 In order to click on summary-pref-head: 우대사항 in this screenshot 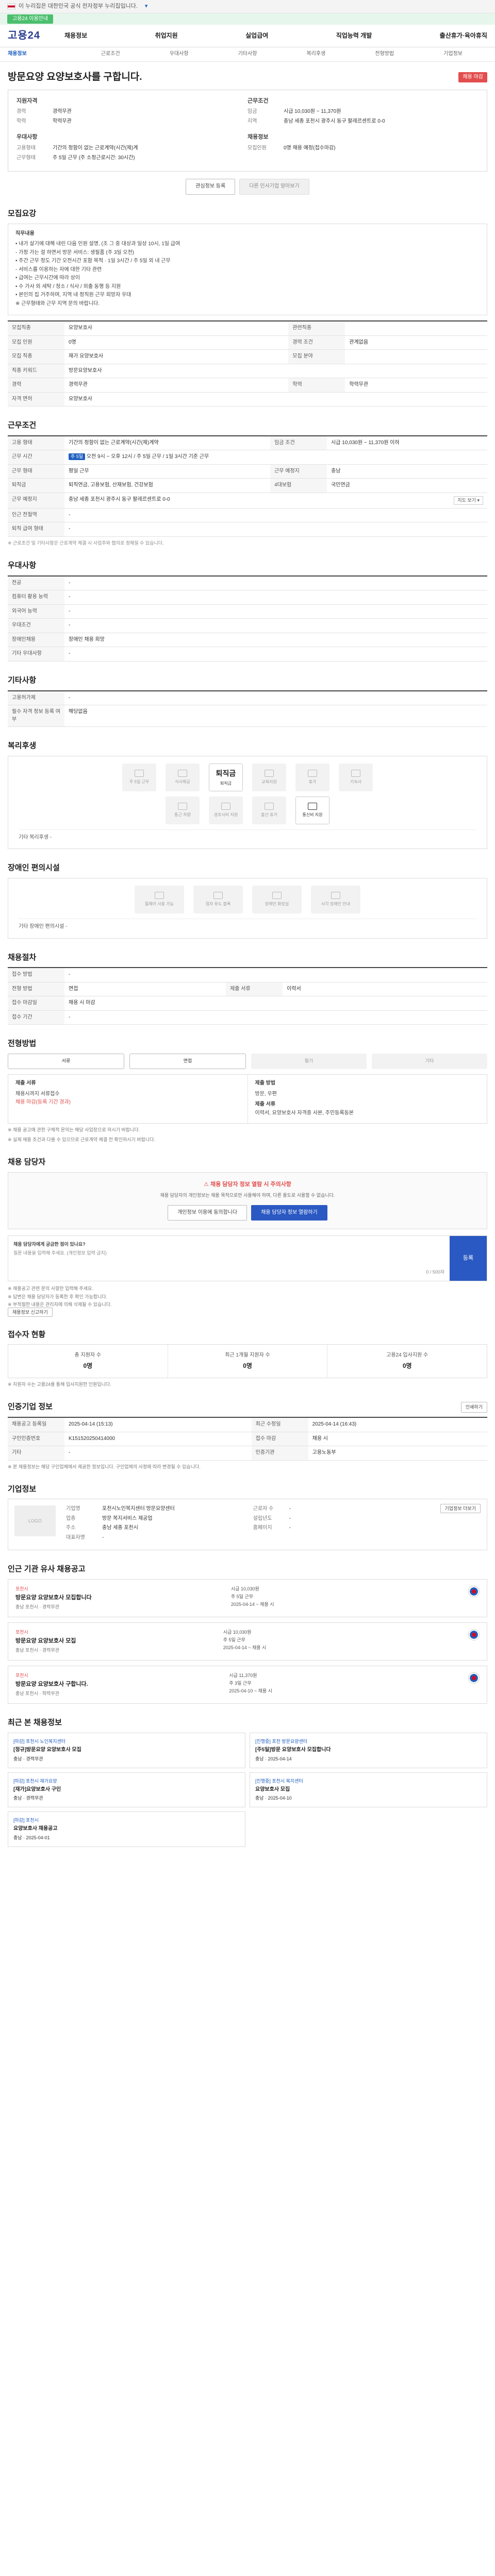, I will do `click(27, 137)`.